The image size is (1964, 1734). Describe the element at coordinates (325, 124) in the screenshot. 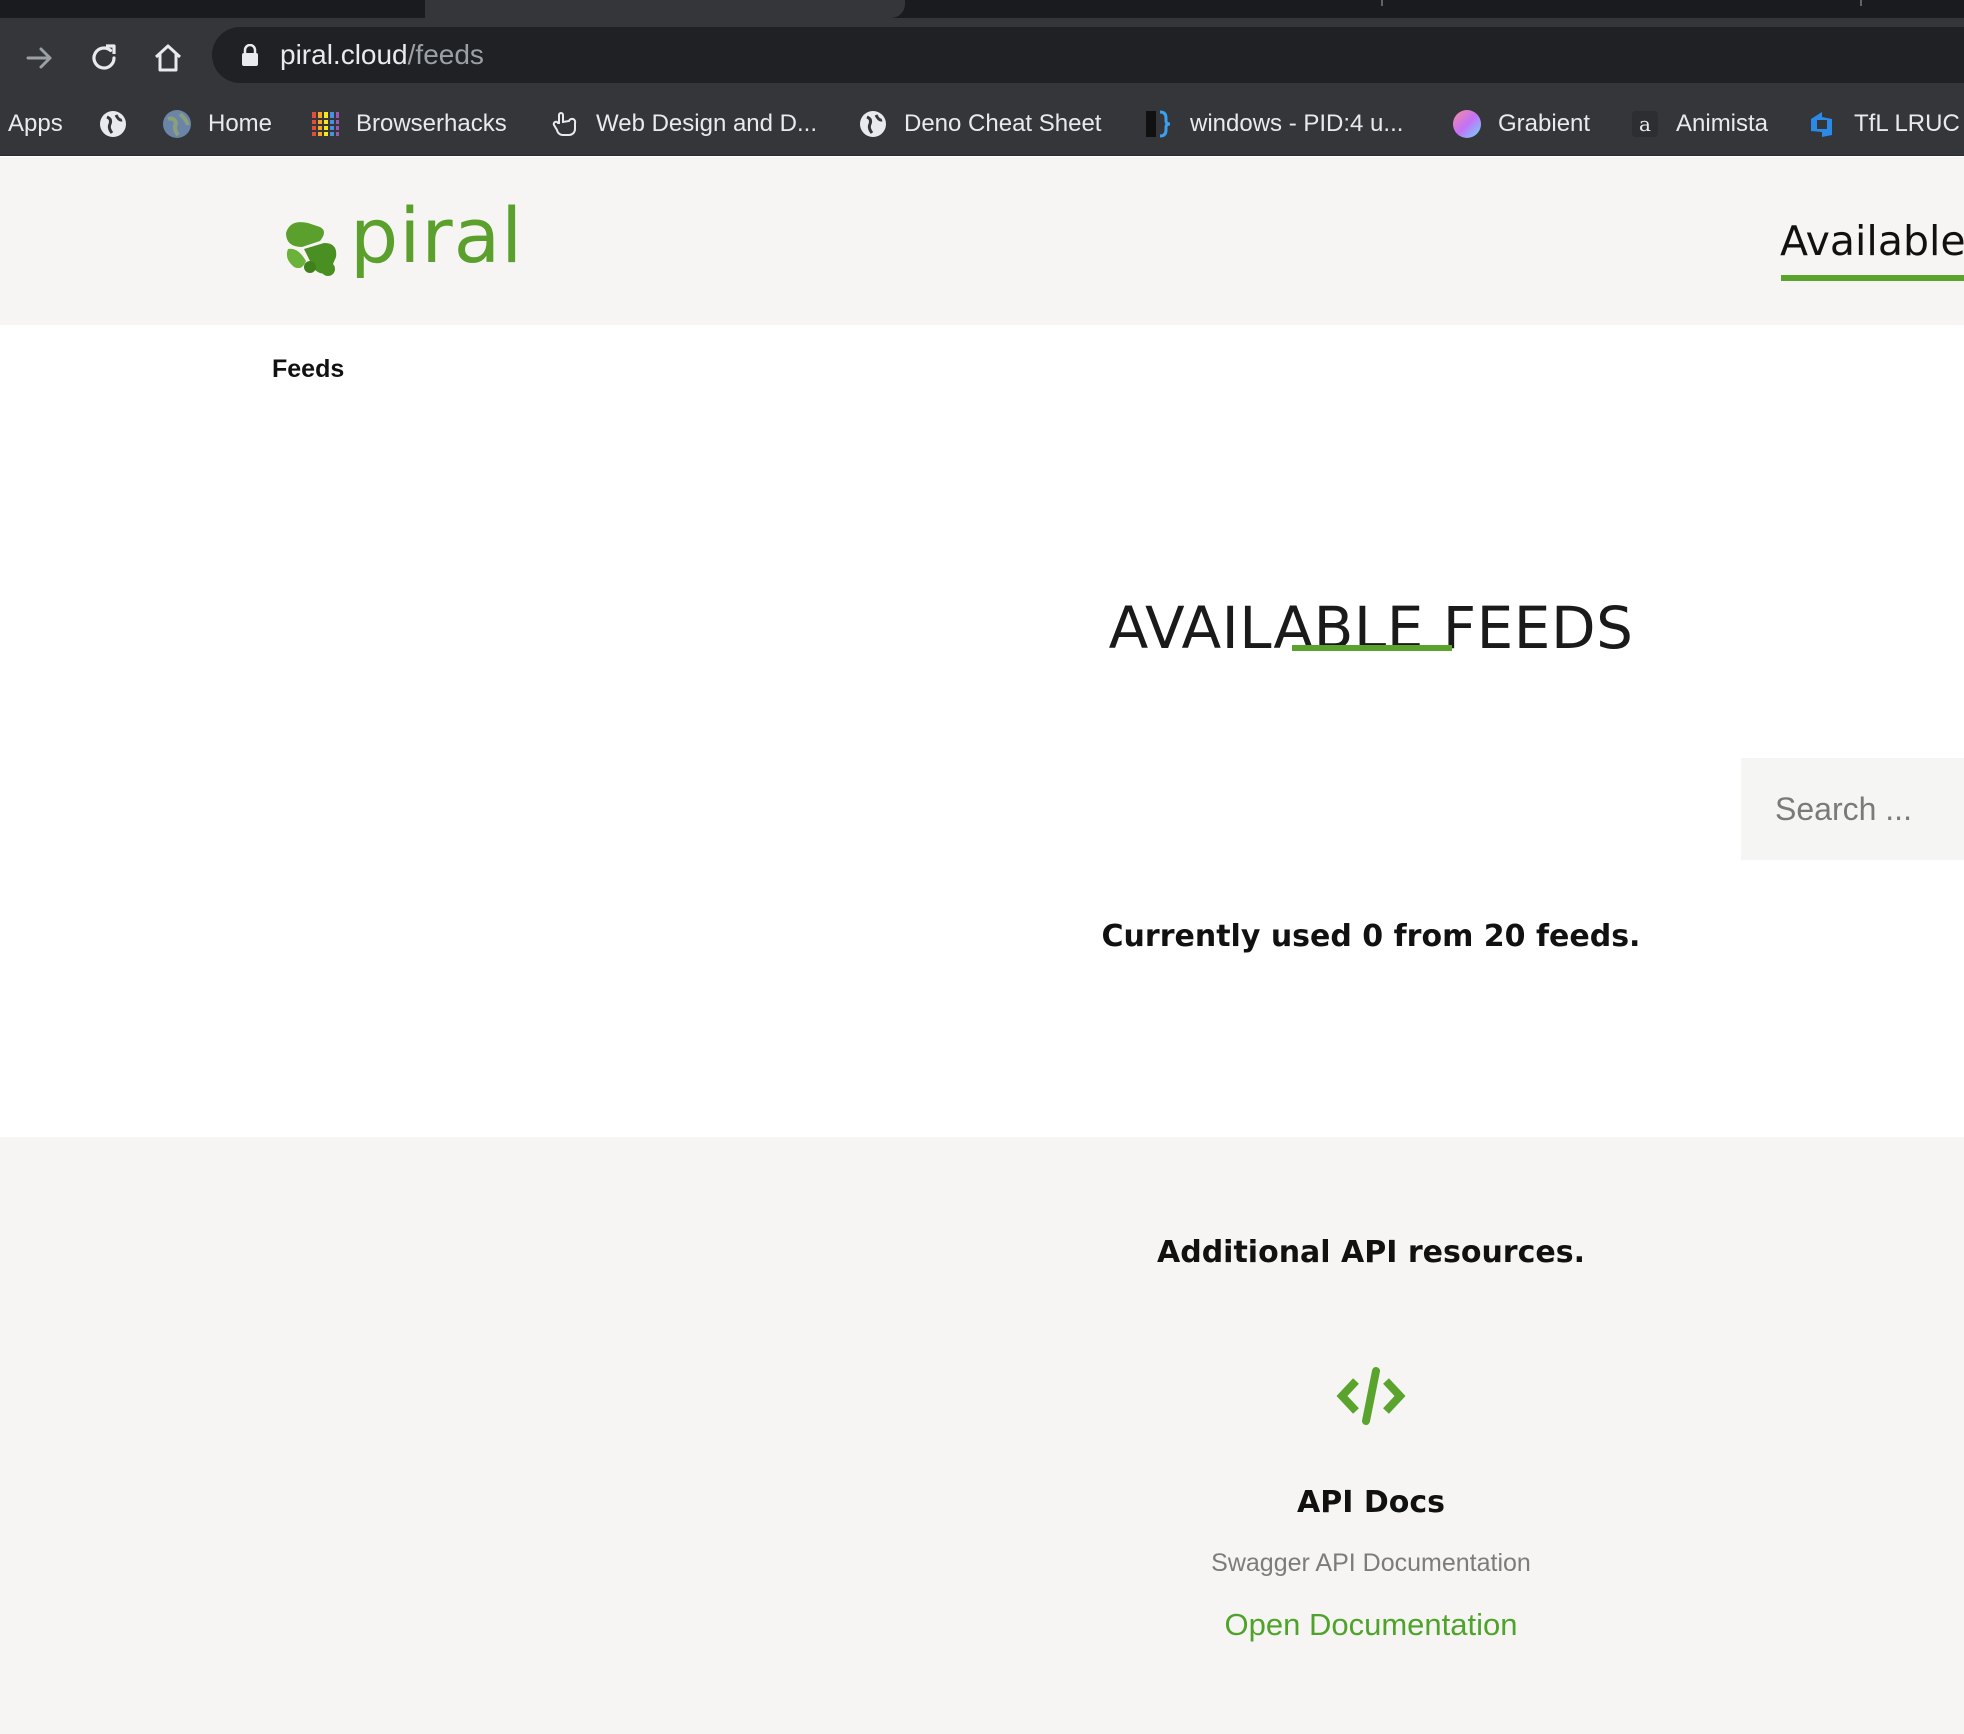

I see `grid-icon` at that location.